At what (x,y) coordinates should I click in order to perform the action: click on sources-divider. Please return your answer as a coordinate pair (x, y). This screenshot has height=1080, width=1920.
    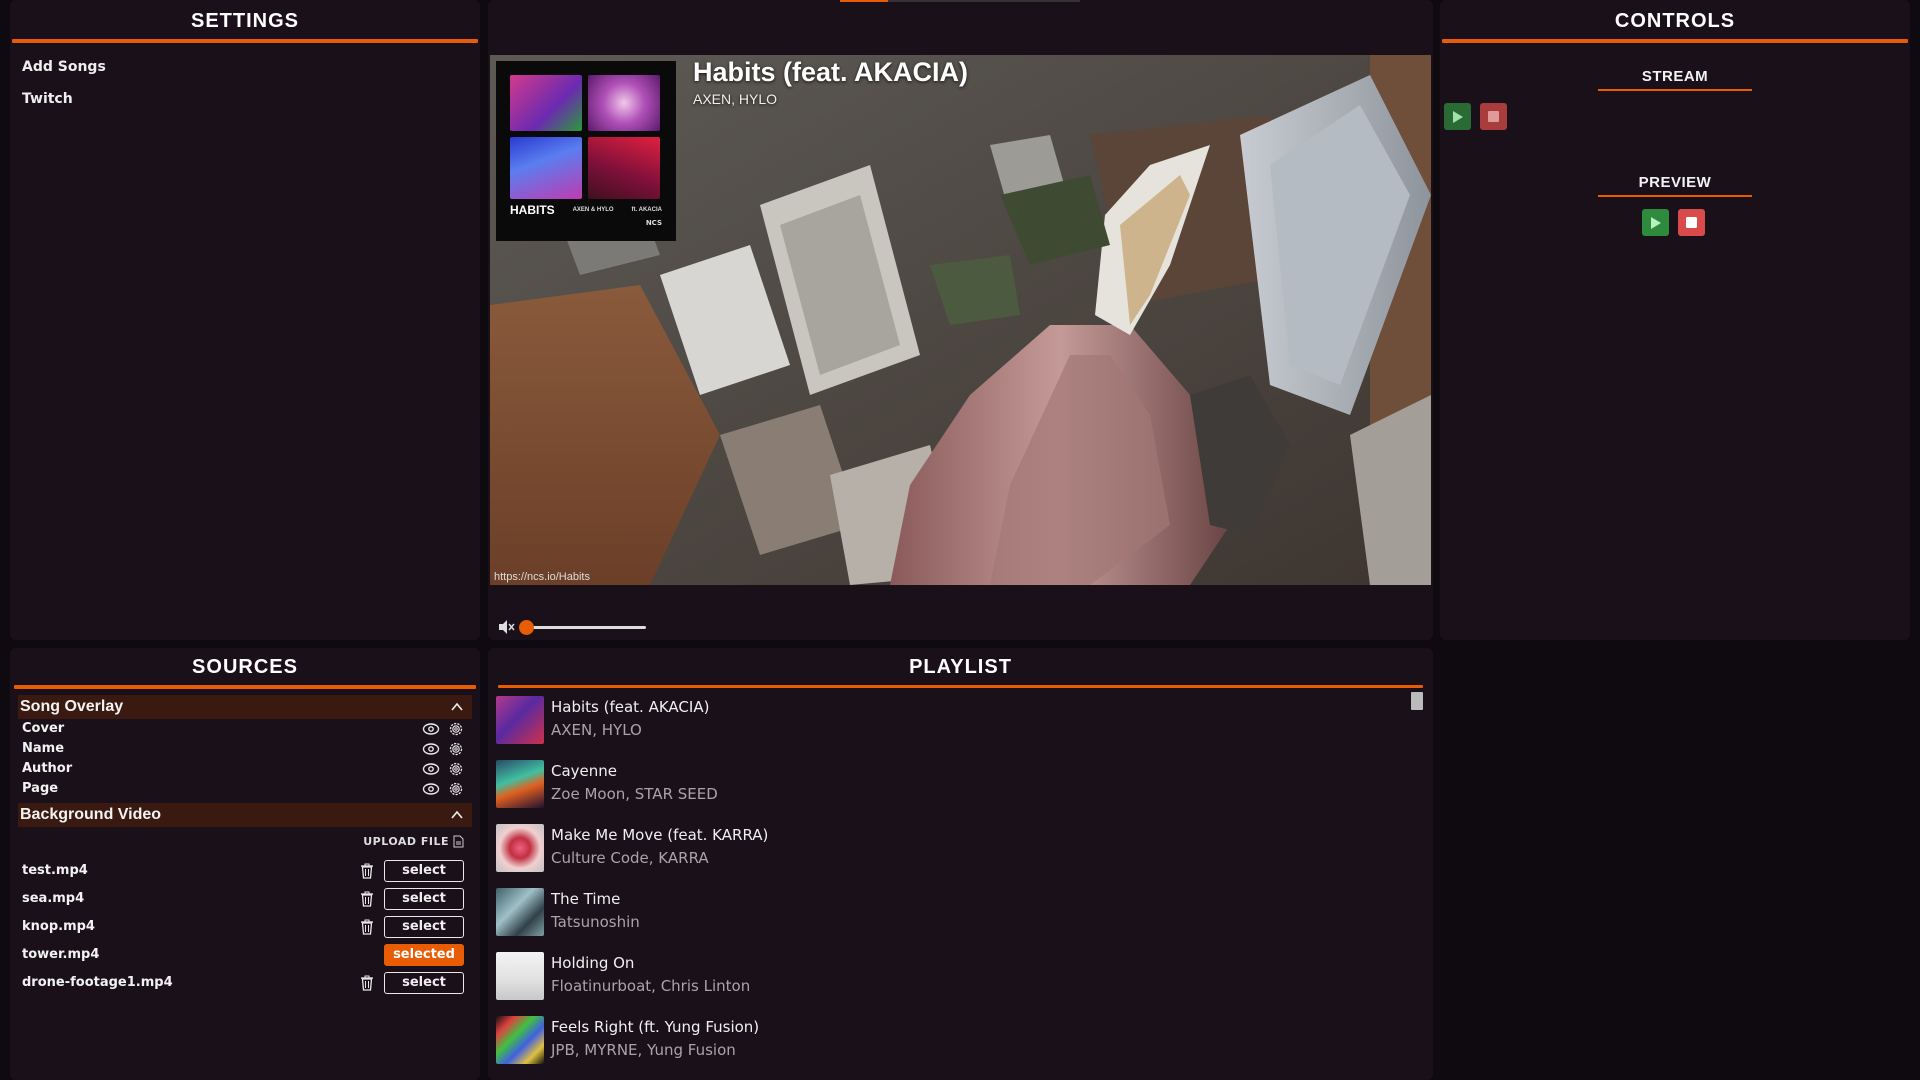
    Looking at the image, I should click on (245, 687).